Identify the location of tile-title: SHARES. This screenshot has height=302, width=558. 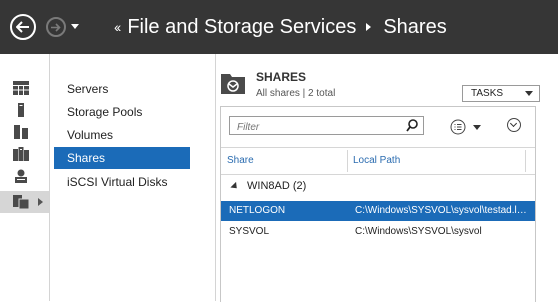
(281, 77).